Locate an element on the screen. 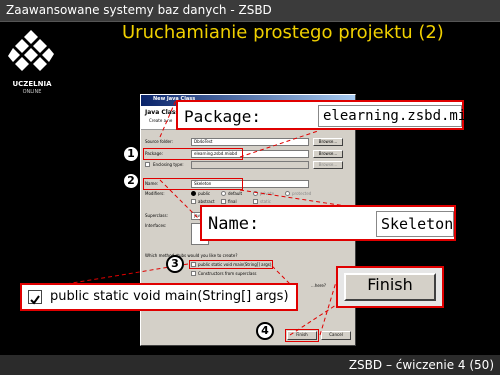  main-stub-callout-label: public static void main(String[] args) is located at coordinates (169, 296).